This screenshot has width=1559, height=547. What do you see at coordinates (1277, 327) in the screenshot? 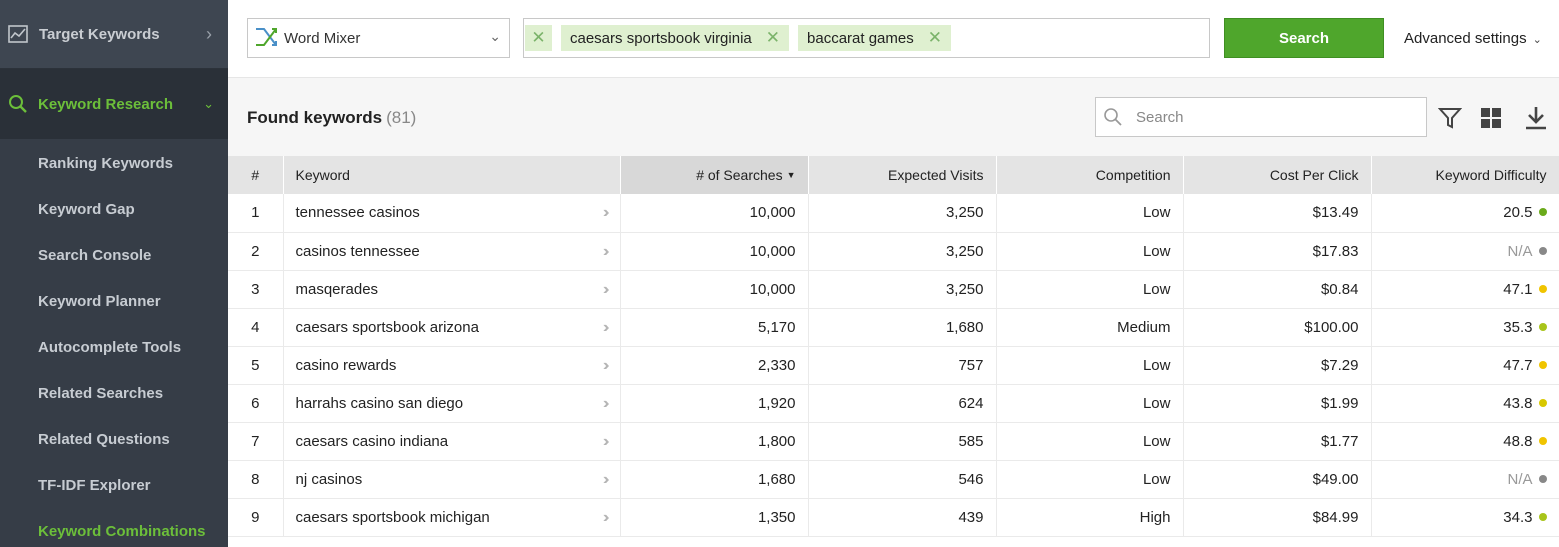
I see `cpc-cell: $100.00` at bounding box center [1277, 327].